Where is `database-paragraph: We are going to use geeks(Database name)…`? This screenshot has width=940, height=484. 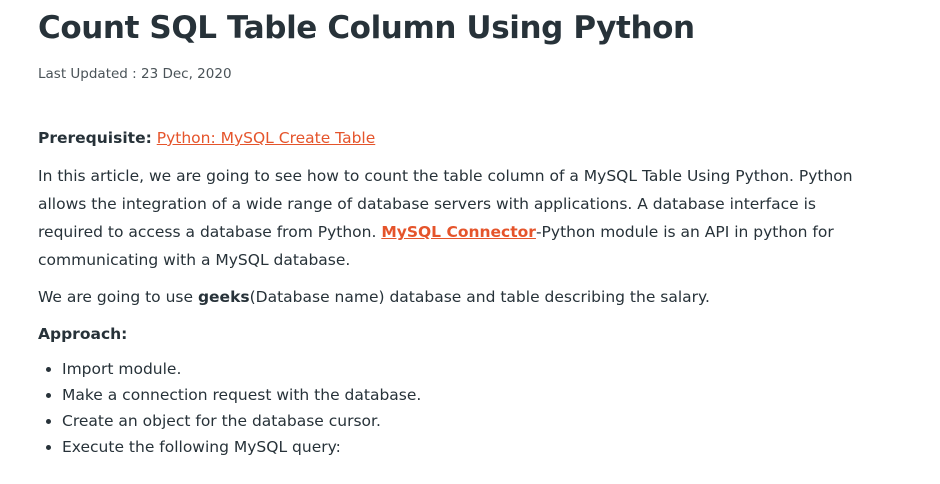 database-paragraph: We are going to use geeks(Database name)… is located at coordinates (448, 297).